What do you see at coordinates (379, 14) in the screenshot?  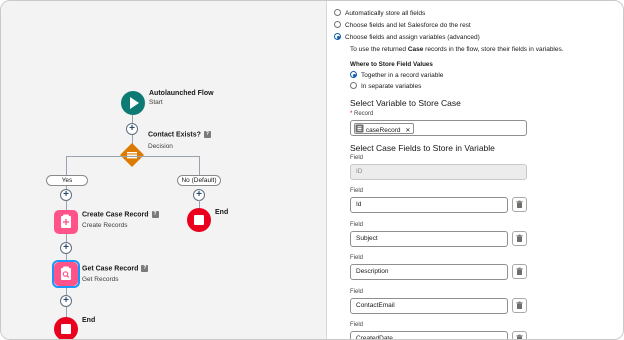 I see `option-store-all: Automatically store all fields` at bounding box center [379, 14].